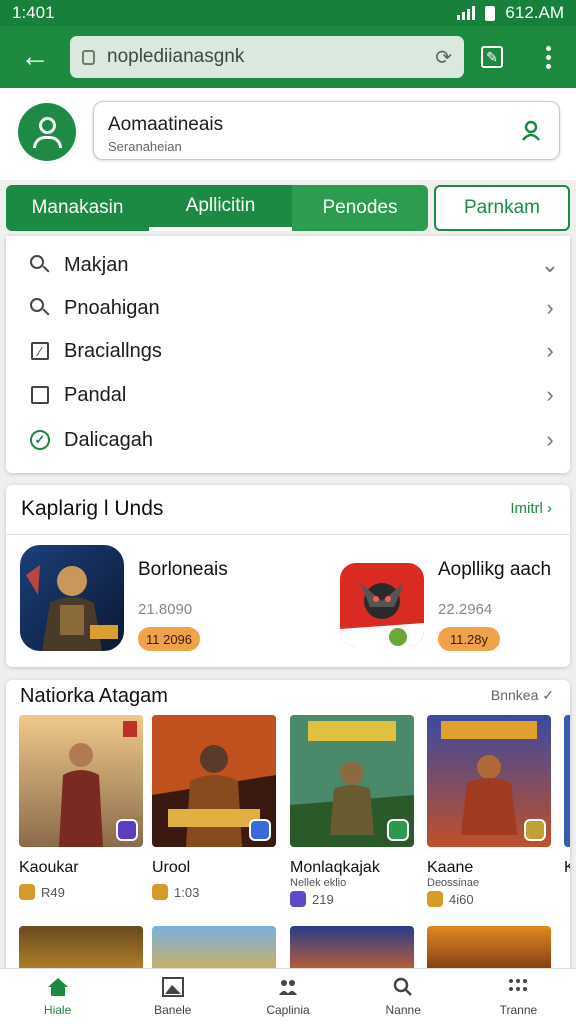  I want to click on edit-square-icon: ∕, so click(40, 351).